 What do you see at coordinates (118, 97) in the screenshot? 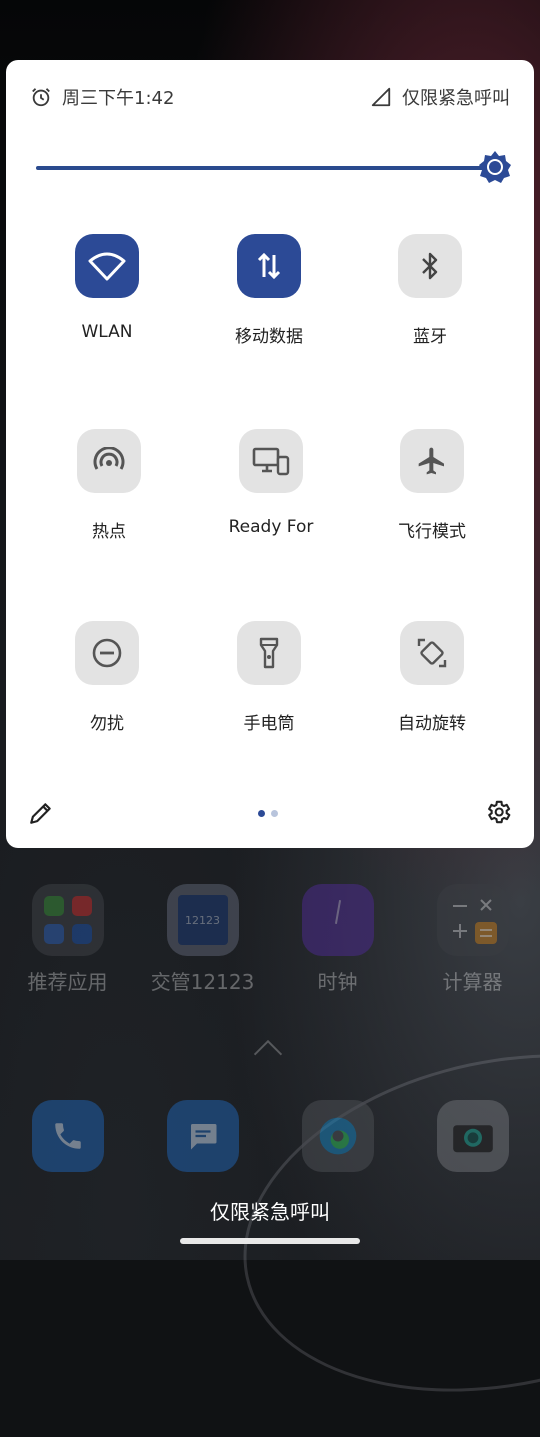
I see `status-time: 周三下午1:42` at bounding box center [118, 97].